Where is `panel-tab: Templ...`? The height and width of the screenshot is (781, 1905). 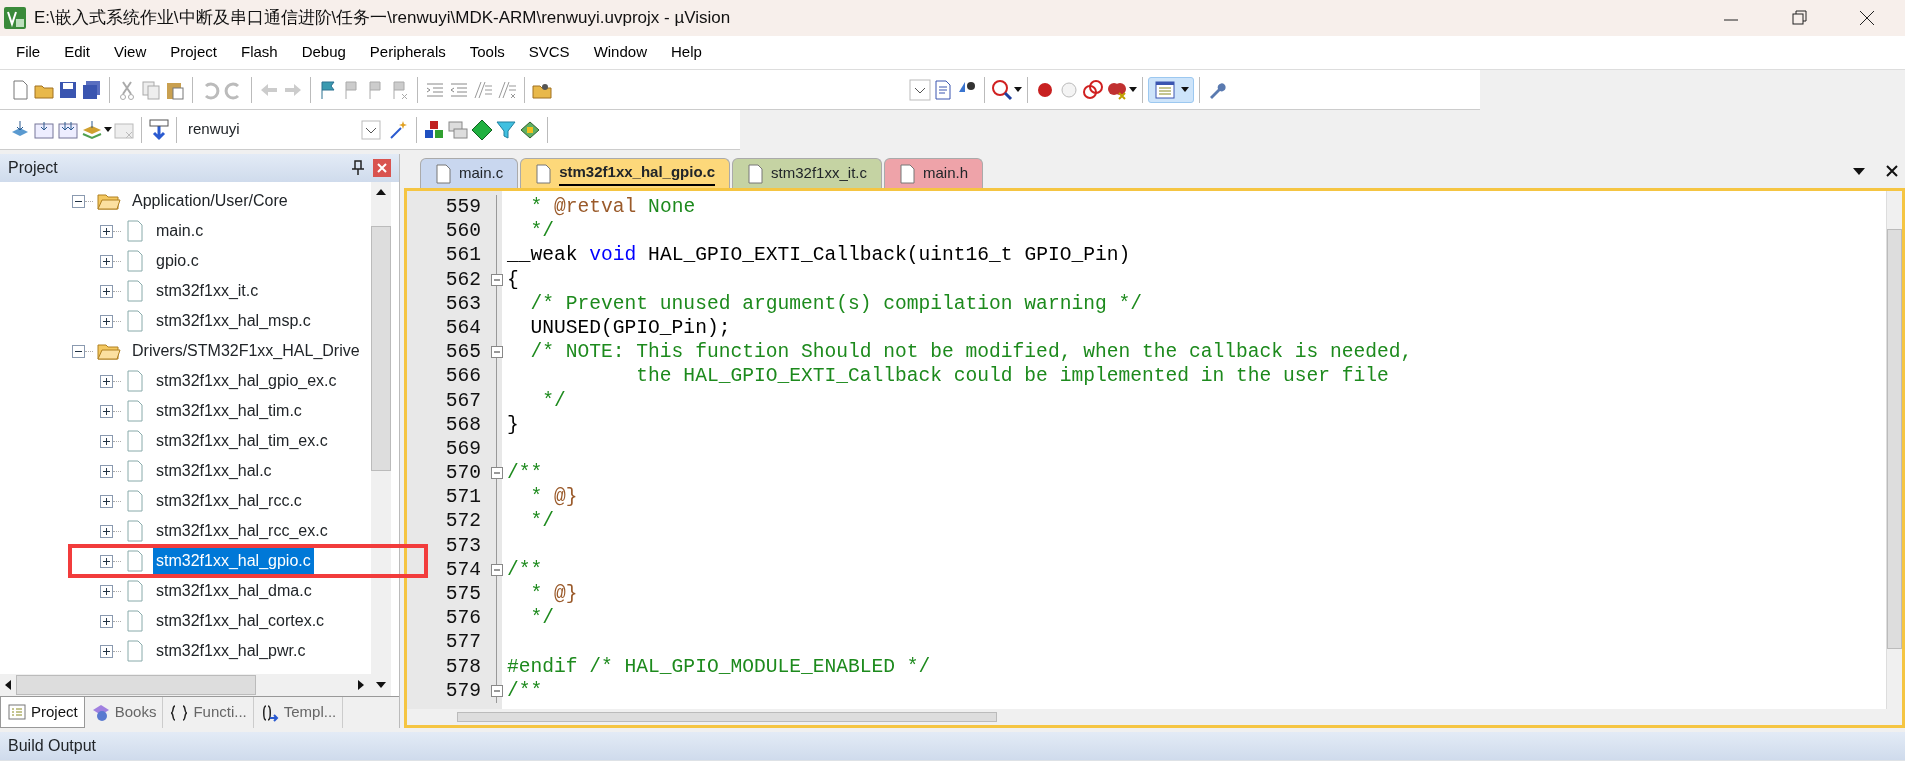
panel-tab: Templ... is located at coordinates (298, 712).